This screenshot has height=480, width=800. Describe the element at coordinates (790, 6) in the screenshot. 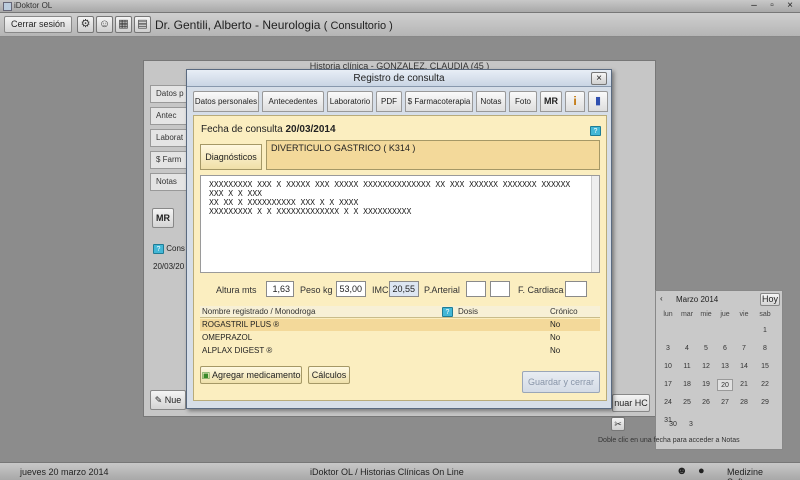

I see `close-window-icon: ×` at that location.